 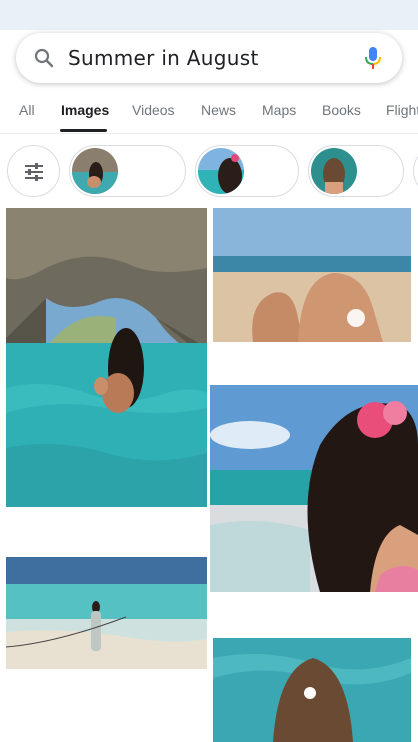 I want to click on image-result-shore-woman, so click(x=106, y=613).